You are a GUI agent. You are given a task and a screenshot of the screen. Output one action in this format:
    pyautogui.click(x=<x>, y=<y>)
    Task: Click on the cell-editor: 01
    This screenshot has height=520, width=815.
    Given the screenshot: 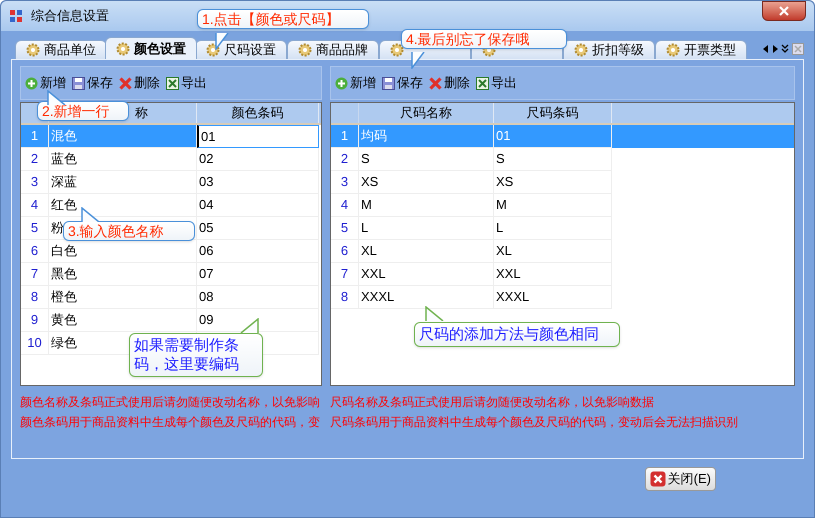 What is the action you would take?
    pyautogui.click(x=258, y=136)
    